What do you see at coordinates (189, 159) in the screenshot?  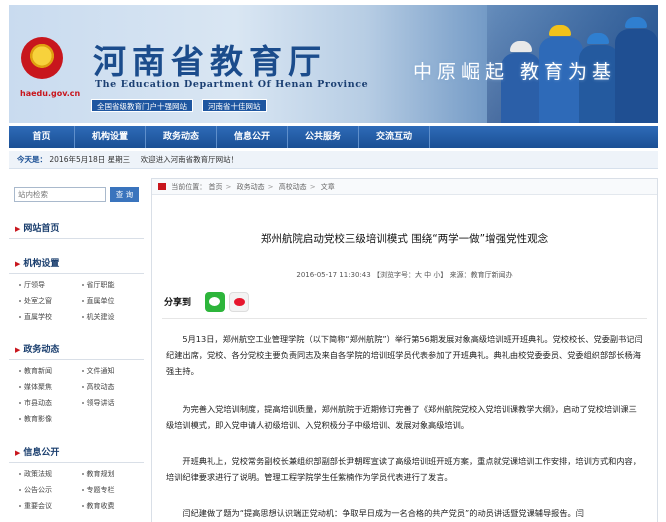 I see `welcome-text: 欢迎进入河南省教育厅网站！` at bounding box center [189, 159].